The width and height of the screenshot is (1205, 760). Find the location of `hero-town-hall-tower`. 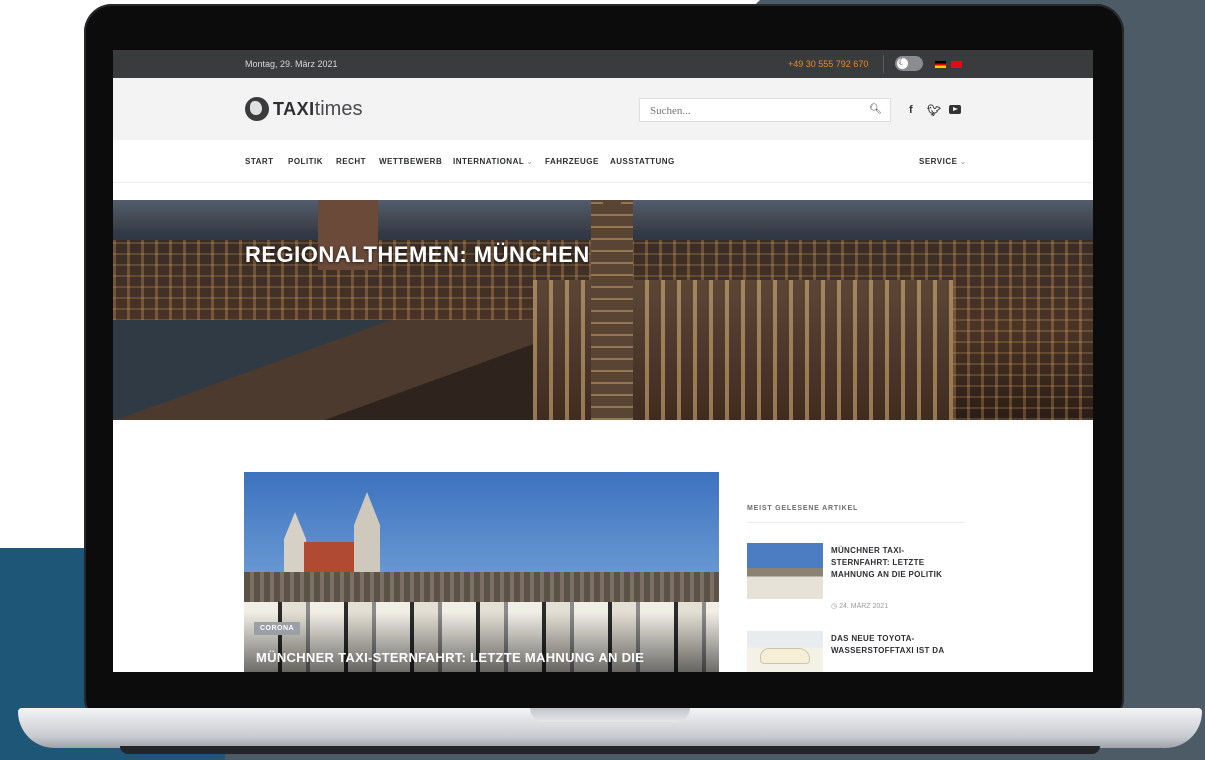

hero-town-hall-tower is located at coordinates (612, 310).